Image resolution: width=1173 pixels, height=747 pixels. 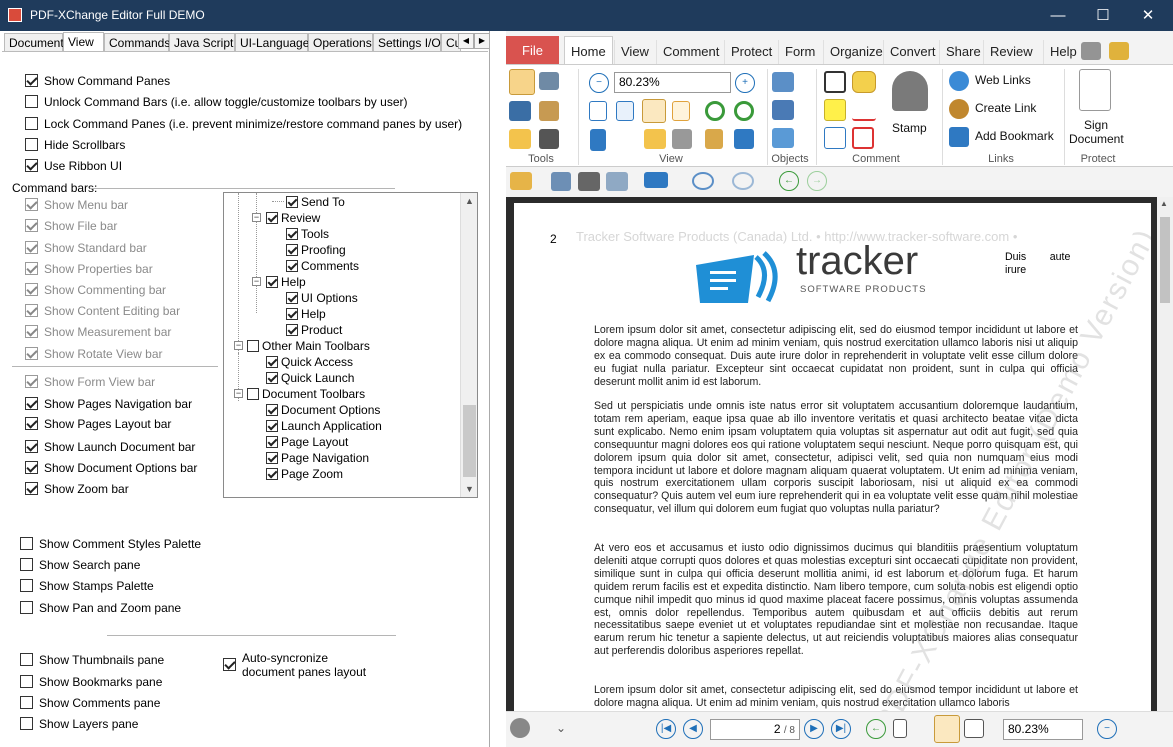 What do you see at coordinates (789, 181) in the screenshot?
I see `back-icon: ←` at bounding box center [789, 181].